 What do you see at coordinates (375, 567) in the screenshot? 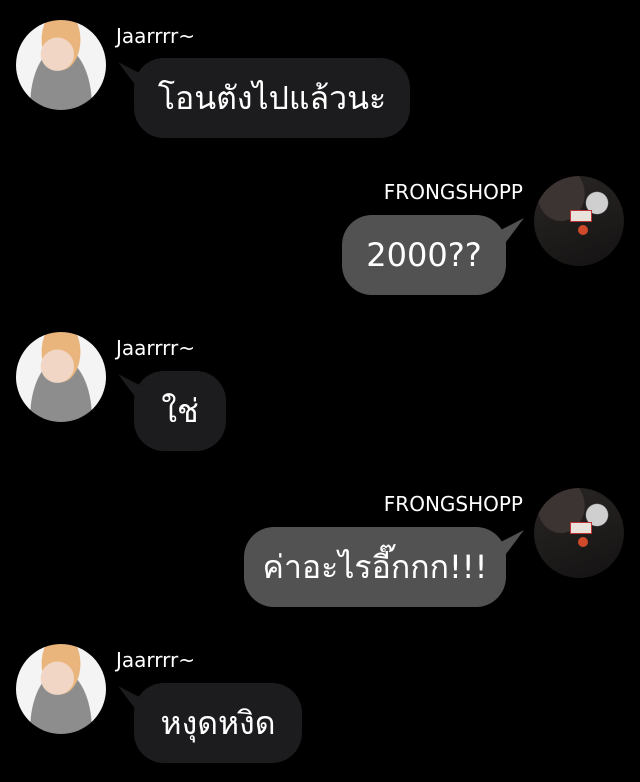
I see `message-bubble: ค่าอะไรอี๊กกก!!!` at bounding box center [375, 567].